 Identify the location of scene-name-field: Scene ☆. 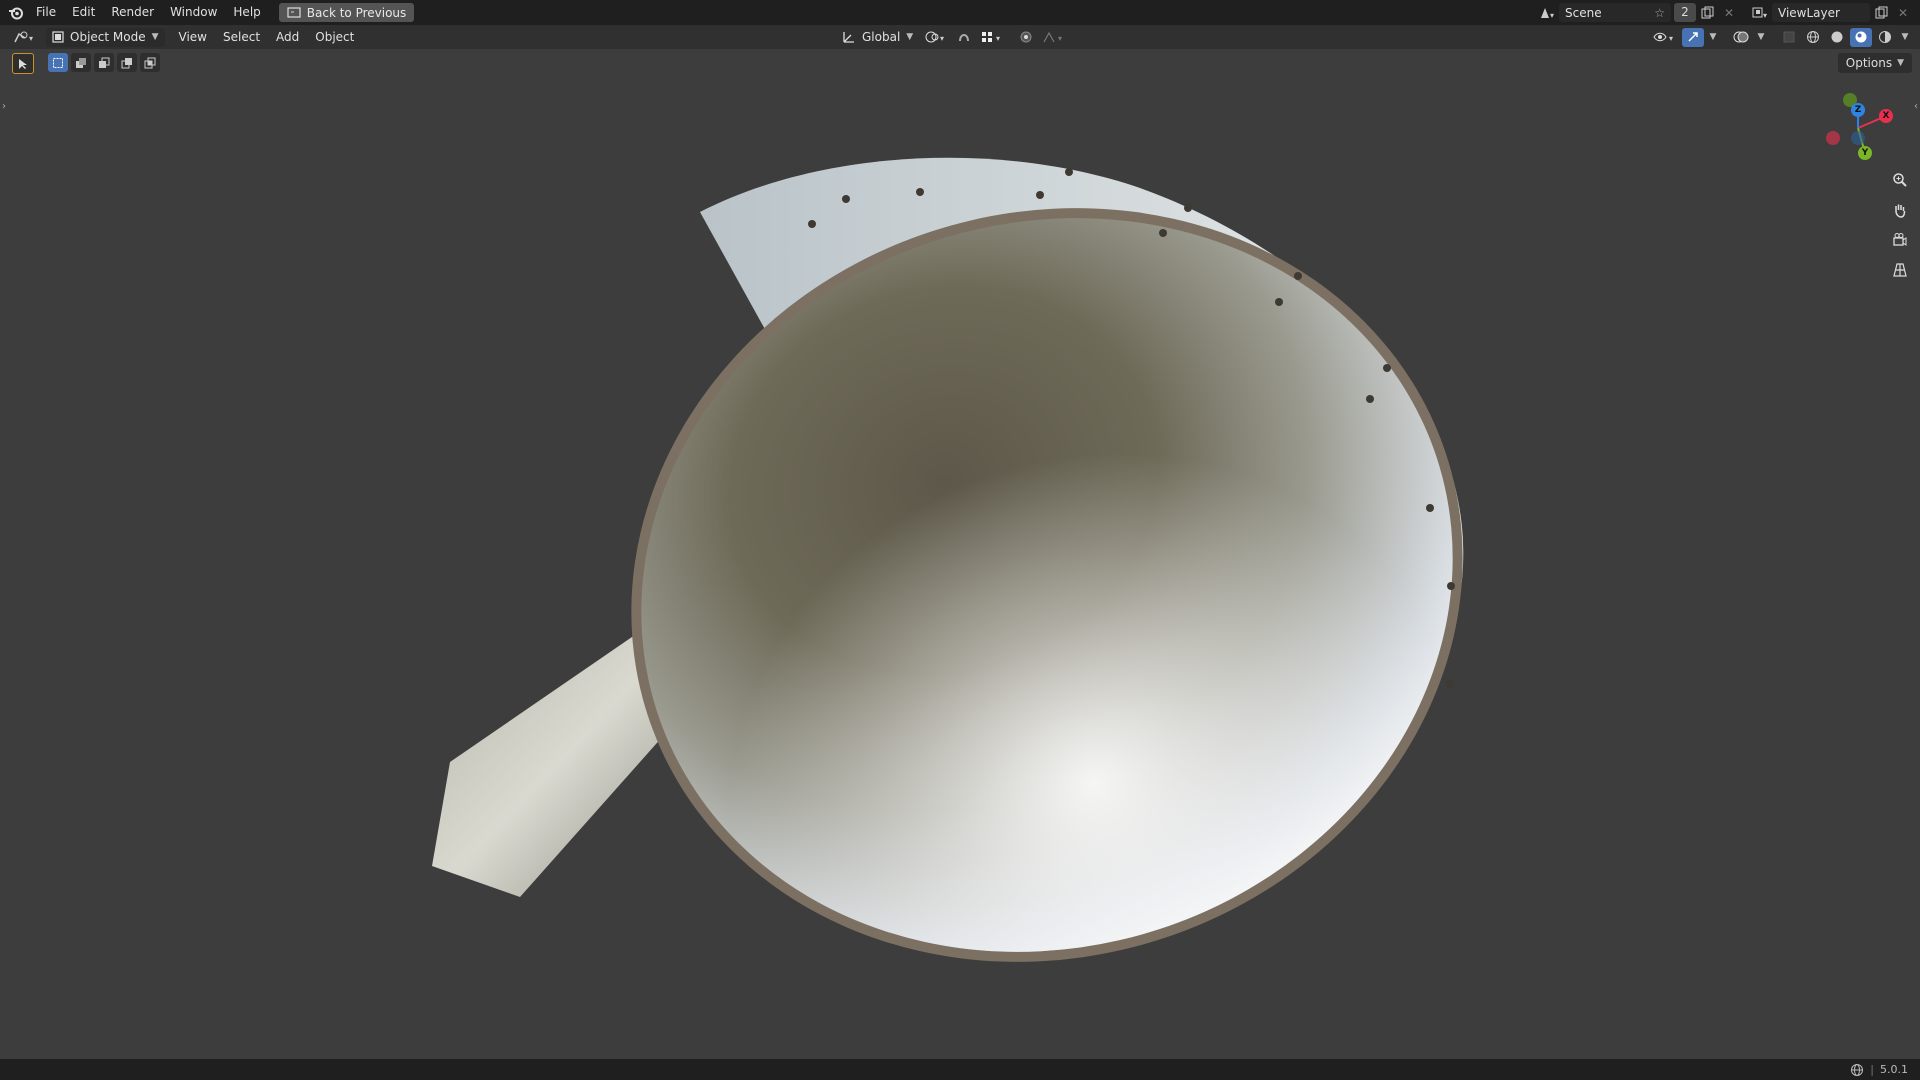
(1615, 12).